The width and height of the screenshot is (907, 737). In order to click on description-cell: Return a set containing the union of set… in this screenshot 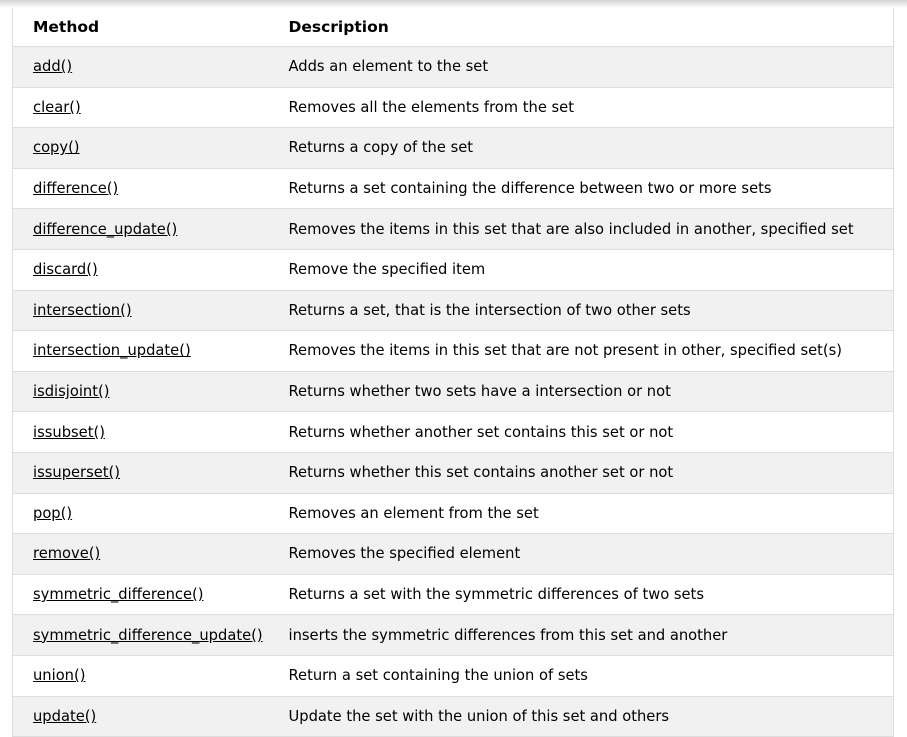, I will do `click(582, 676)`.